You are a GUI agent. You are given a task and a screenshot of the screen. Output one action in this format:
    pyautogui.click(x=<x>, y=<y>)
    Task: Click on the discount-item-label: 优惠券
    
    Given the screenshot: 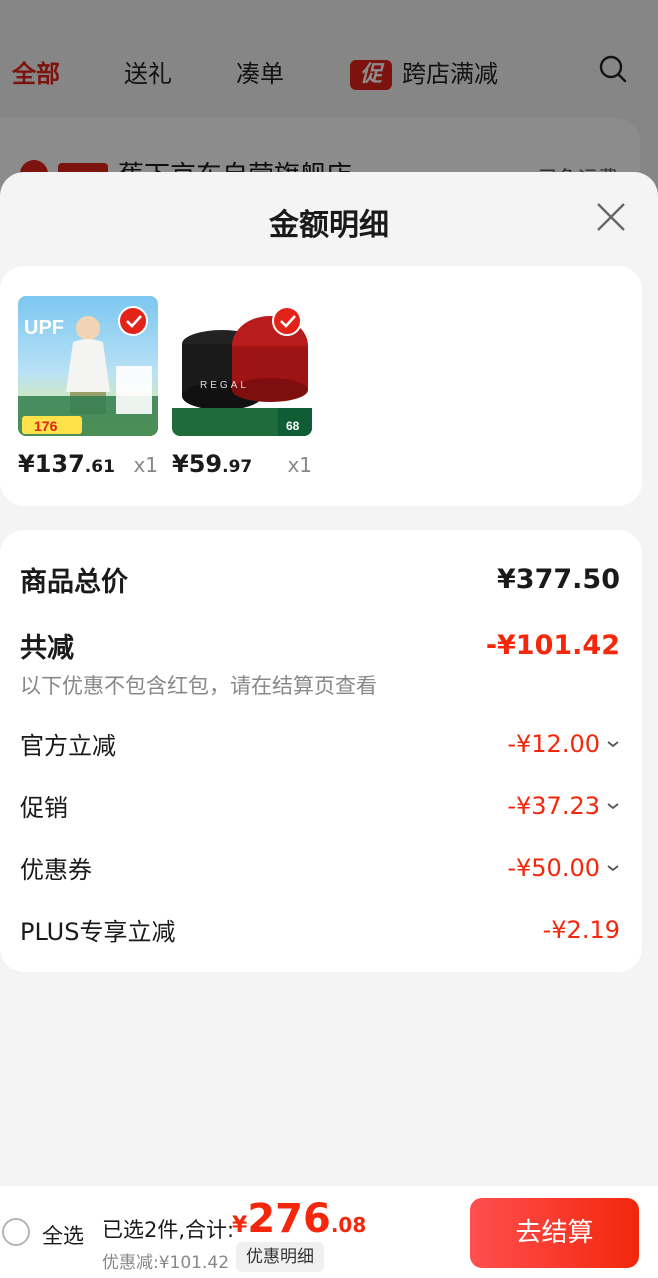 What is the action you would take?
    pyautogui.click(x=56, y=870)
    